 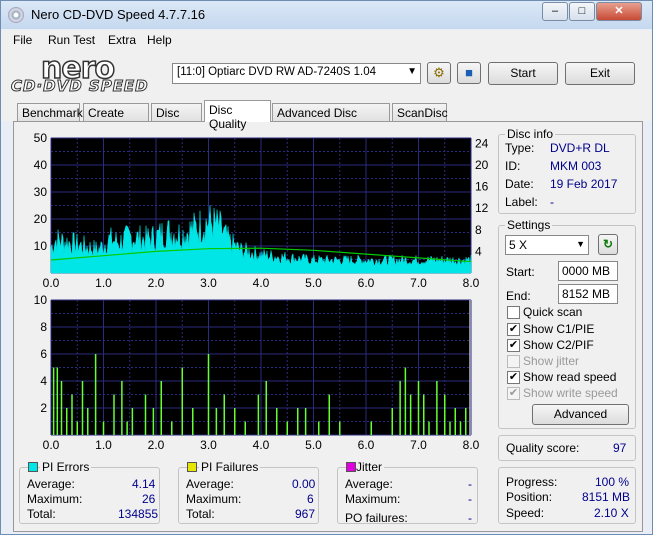 I want to click on jitter-average-value: -, so click(x=470, y=484).